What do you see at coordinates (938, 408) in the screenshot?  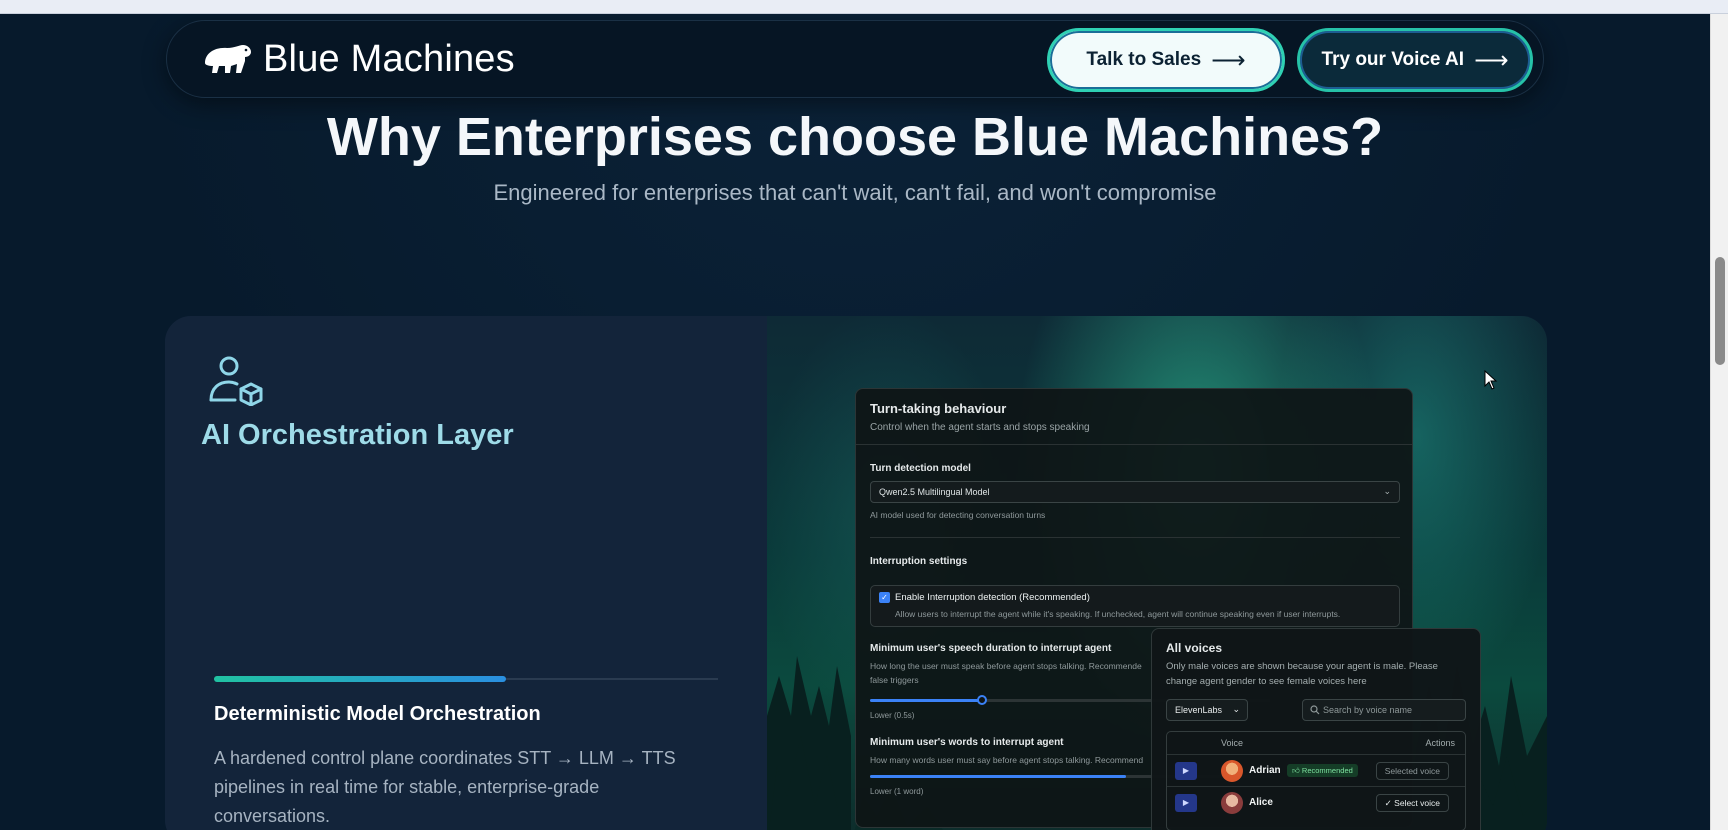 I see `turn-taking-title: Turn-taking behaviour` at bounding box center [938, 408].